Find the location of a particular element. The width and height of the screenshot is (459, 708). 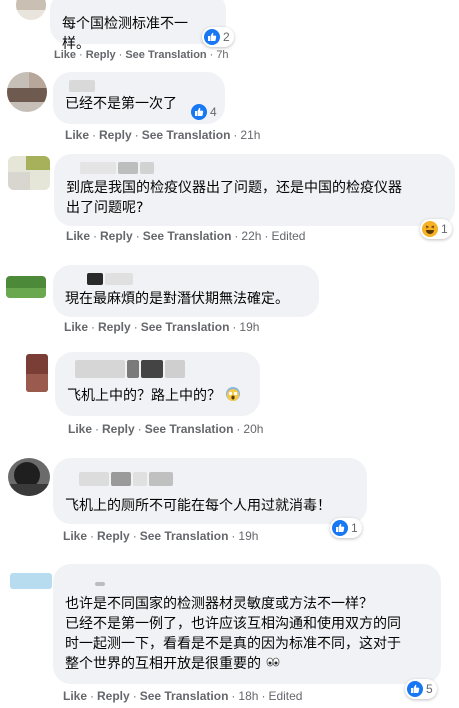

comment-text: 到底是我国的检疫仪器出了问题，还是中国的检疫仪器 出了问题呢? is located at coordinates (234, 198).